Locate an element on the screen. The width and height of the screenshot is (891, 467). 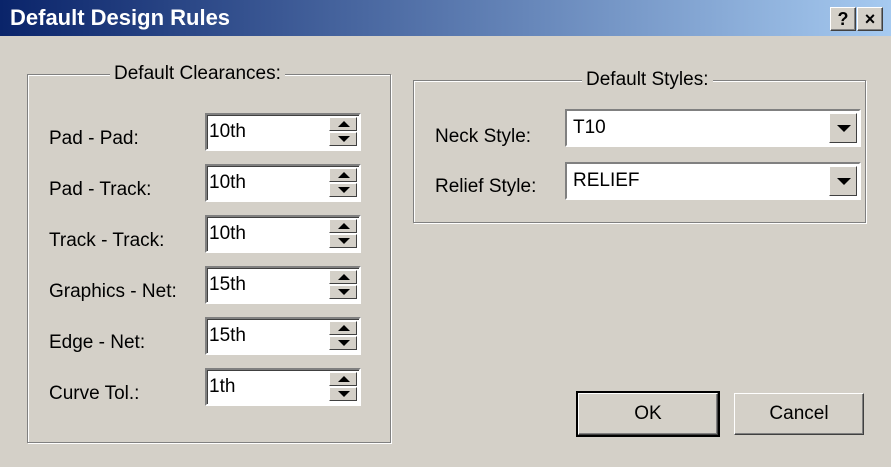
relief-style-label: Relief Style: is located at coordinates (486, 186).